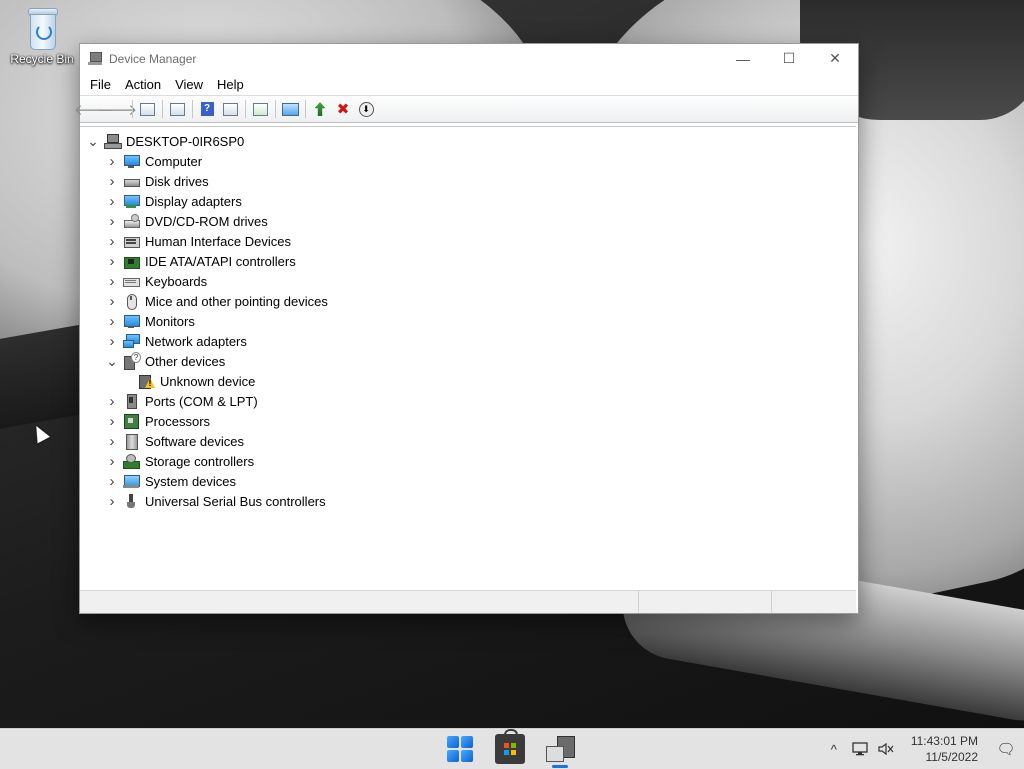  Describe the element at coordinates (560, 749) in the screenshot. I see `device-manager-taskbar-button` at that location.